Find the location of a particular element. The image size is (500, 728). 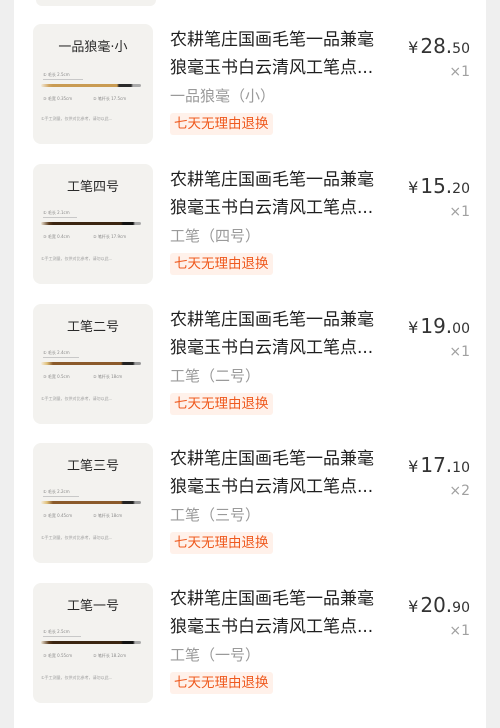

spec-label-shaft-length: ② 笔杆长 18.2cm is located at coordinates (110, 655).